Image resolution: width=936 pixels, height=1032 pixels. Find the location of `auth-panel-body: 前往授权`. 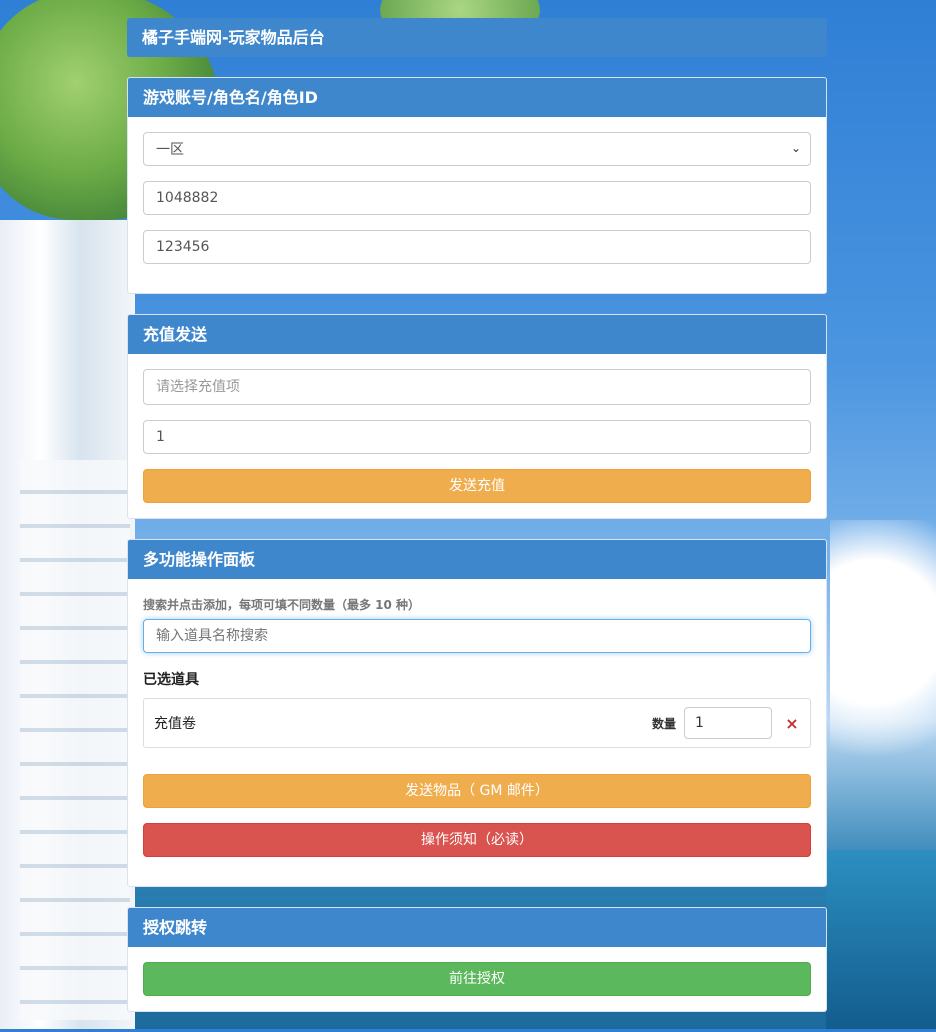

auth-panel-body: 前往授权 is located at coordinates (477, 979).